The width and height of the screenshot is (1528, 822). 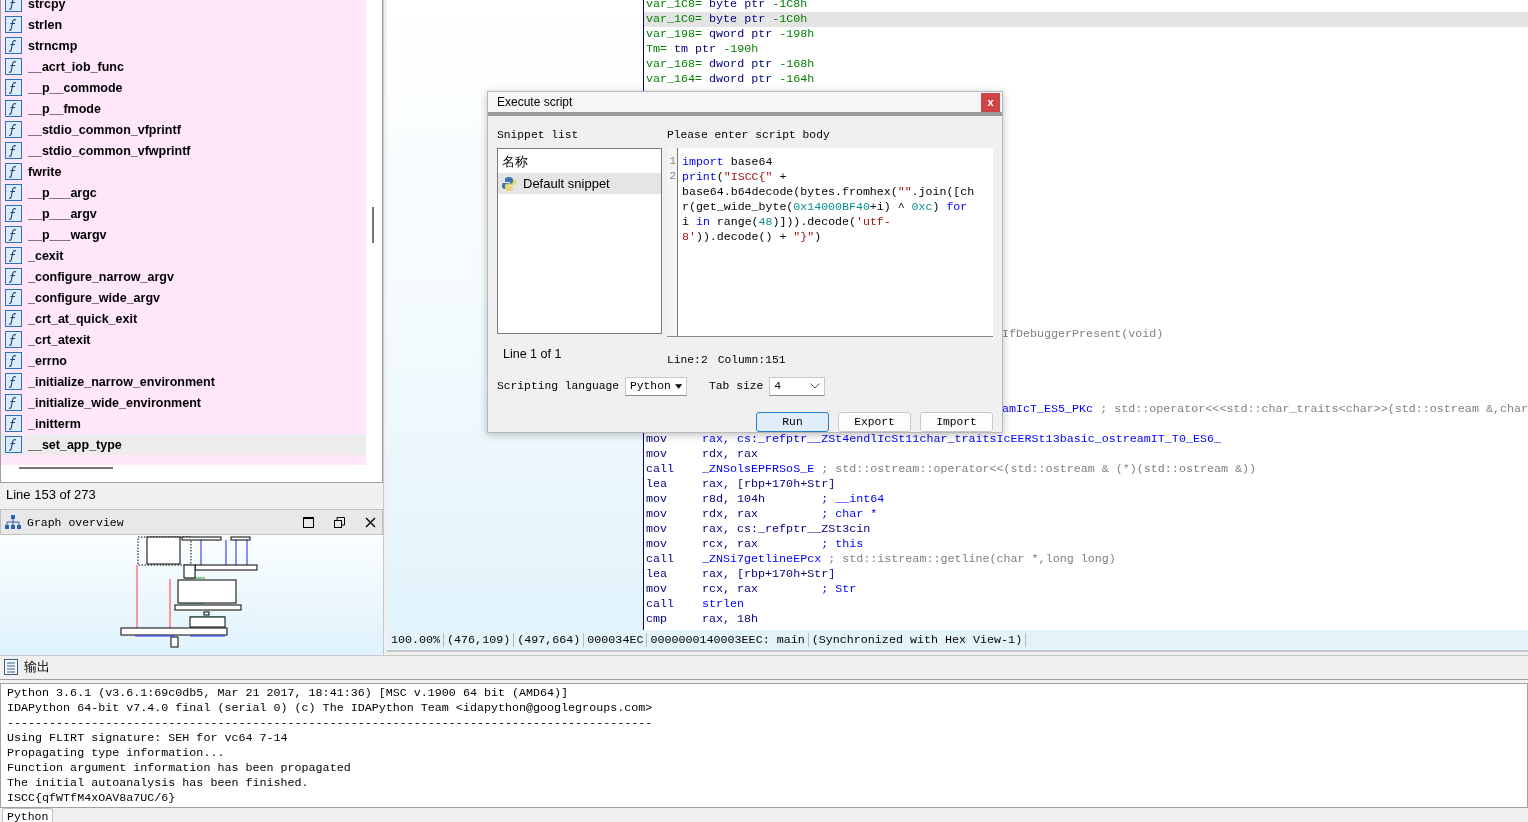 I want to click on variable-name: var_1C0=, so click(x=674, y=19).